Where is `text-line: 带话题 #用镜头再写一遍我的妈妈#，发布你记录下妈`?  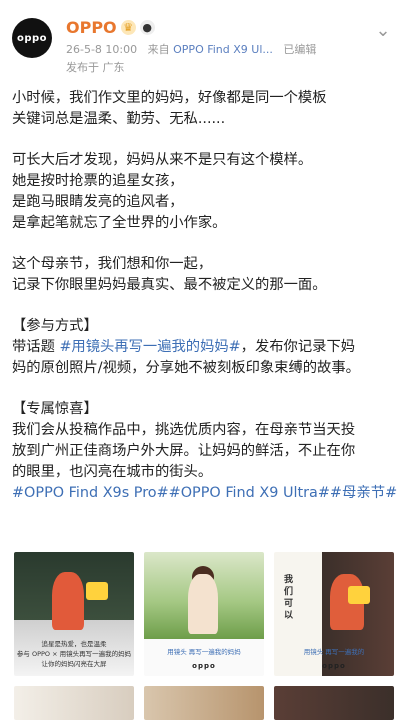
text-line: 带话题 #用镜头再写一遍我的妈妈#，发布你记录下妈 is located at coordinates (184, 347).